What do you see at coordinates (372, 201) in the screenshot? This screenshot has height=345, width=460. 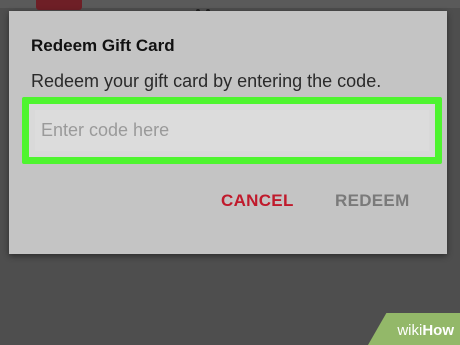 I see `redeem-button: REDEEM` at bounding box center [372, 201].